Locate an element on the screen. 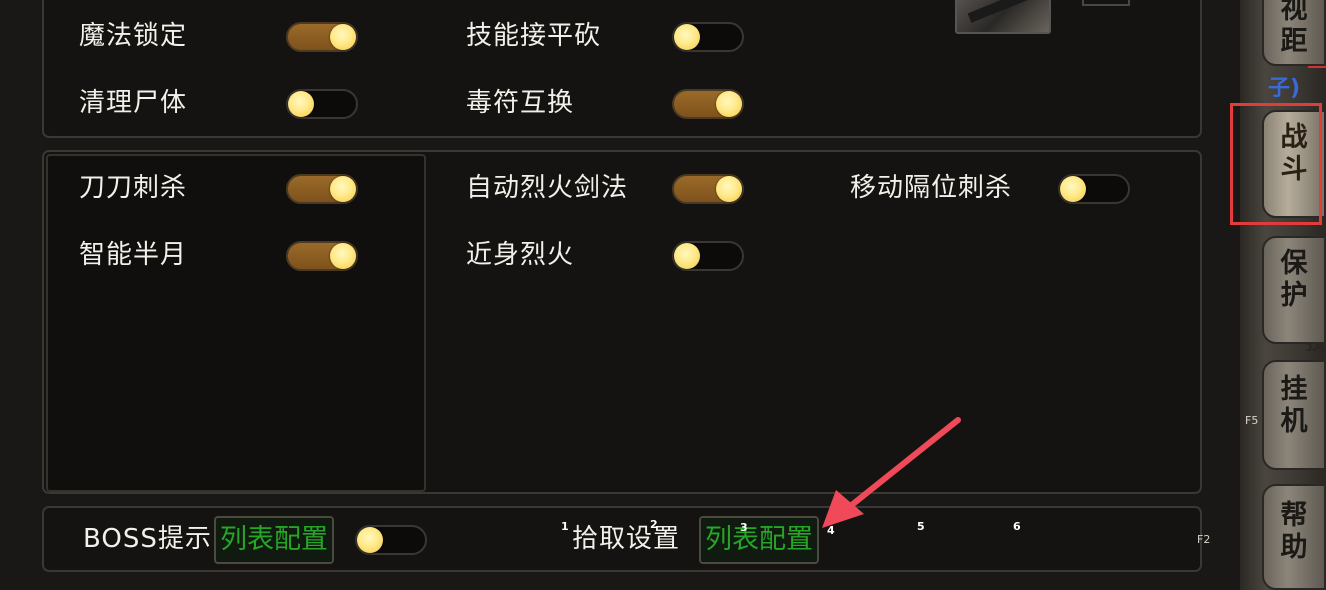 This screenshot has width=1326, height=590. active-tab-highlight is located at coordinates (1276, 164).